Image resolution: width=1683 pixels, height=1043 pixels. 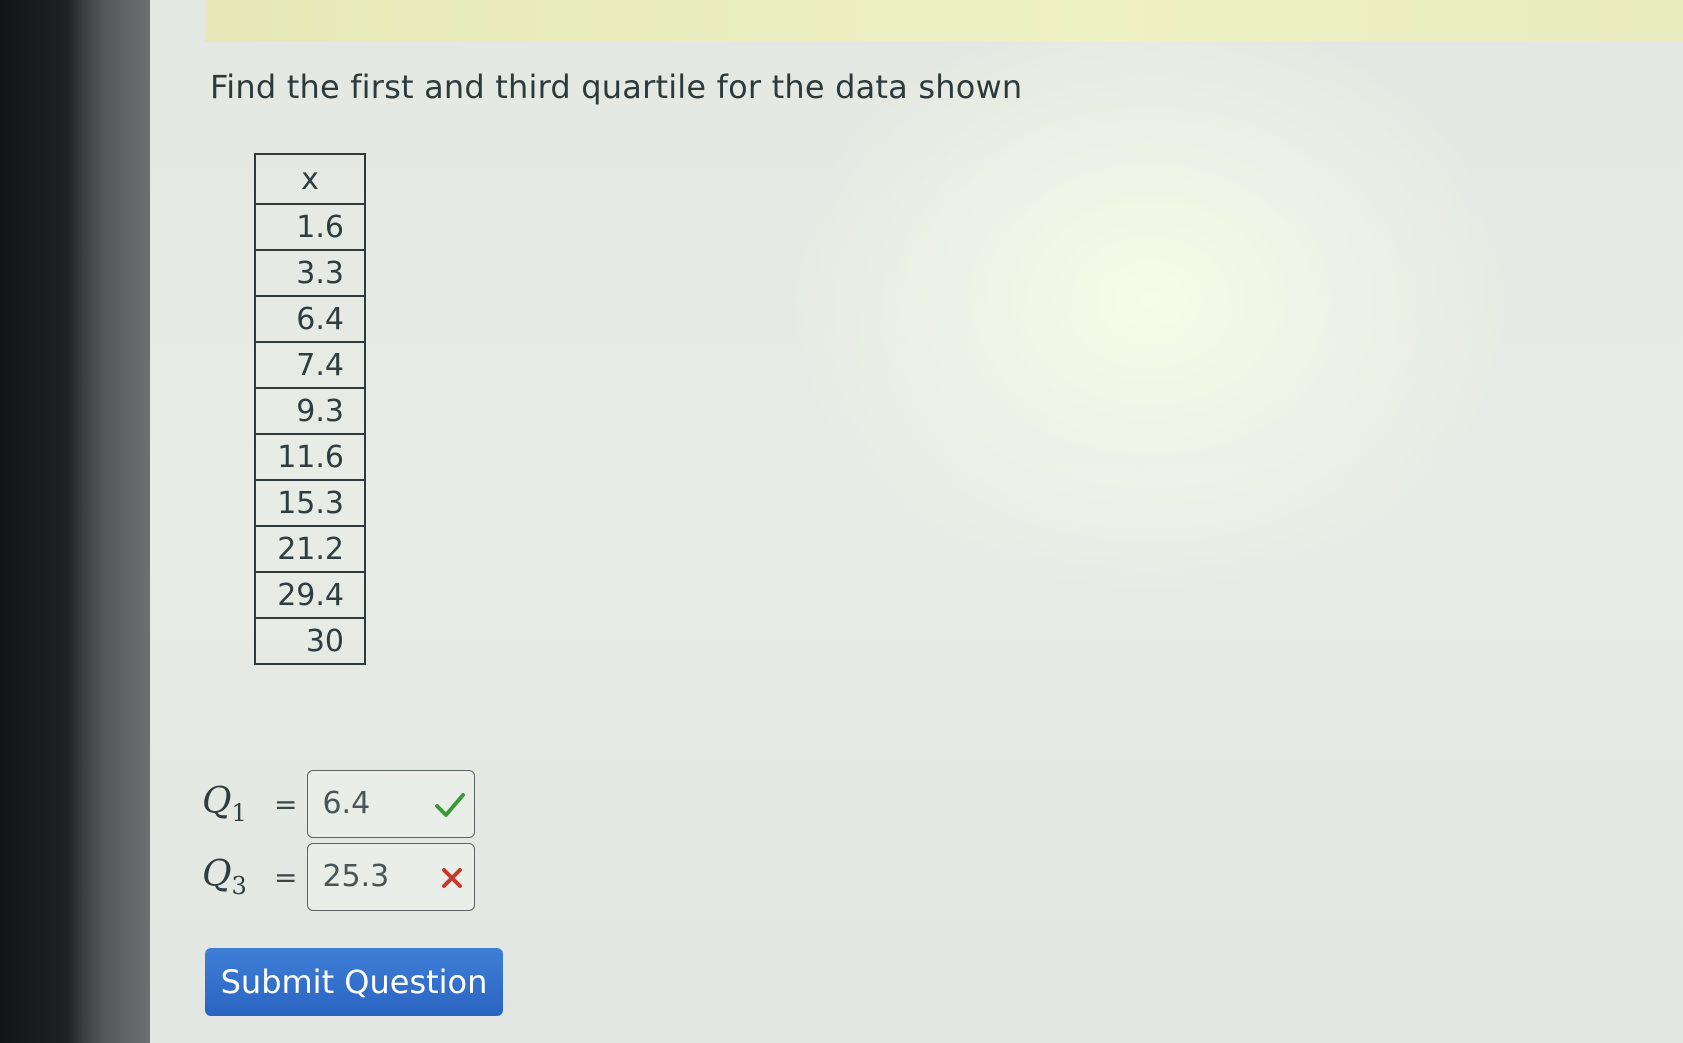 I want to click on table-row: 21.2, so click(x=310, y=549).